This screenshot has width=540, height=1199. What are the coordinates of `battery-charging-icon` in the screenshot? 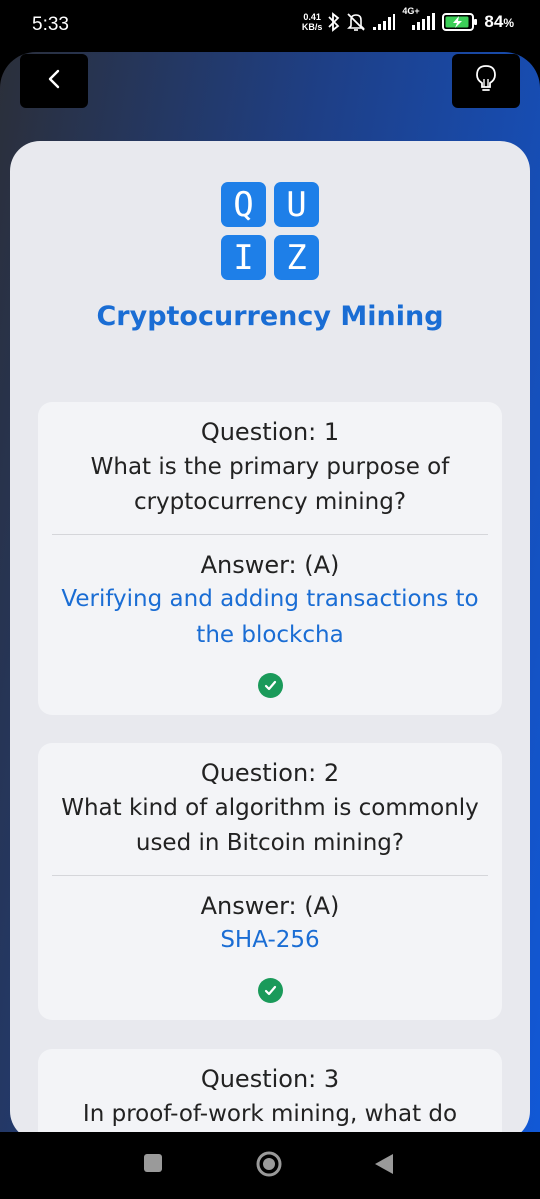 It's located at (460, 22).